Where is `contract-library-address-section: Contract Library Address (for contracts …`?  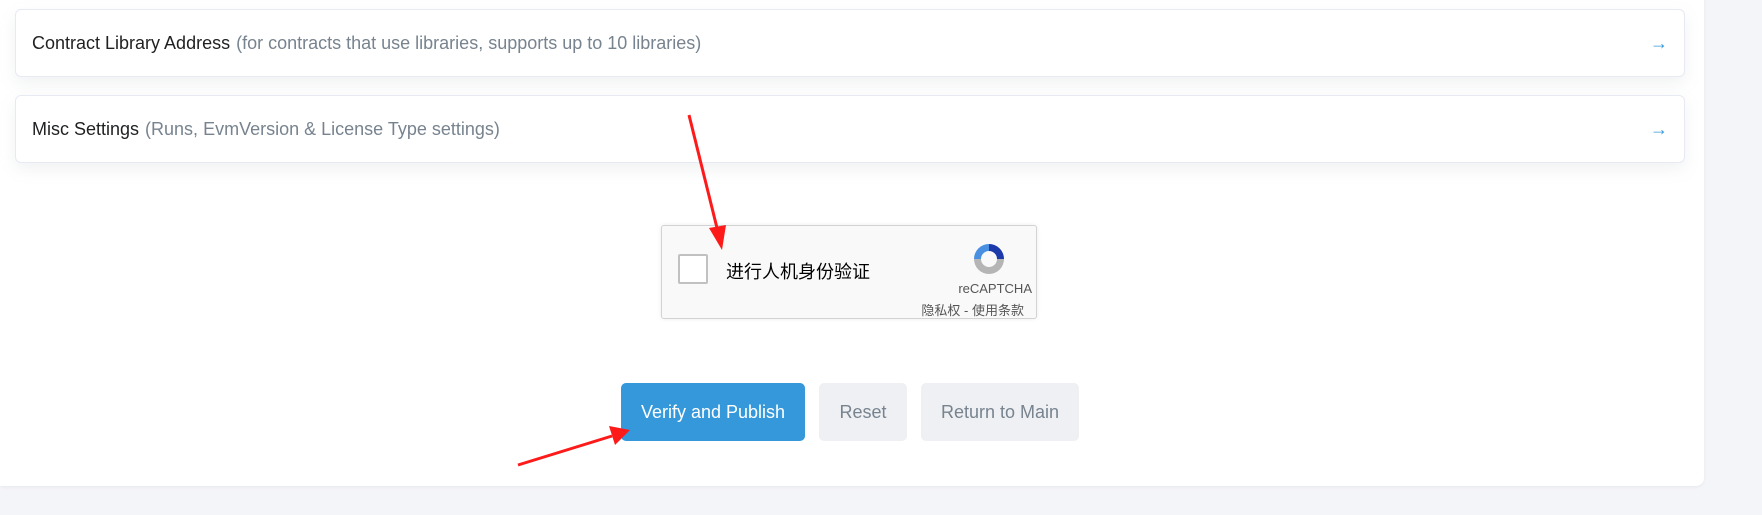 contract-library-address-section: Contract Library Address (for contracts … is located at coordinates (850, 43).